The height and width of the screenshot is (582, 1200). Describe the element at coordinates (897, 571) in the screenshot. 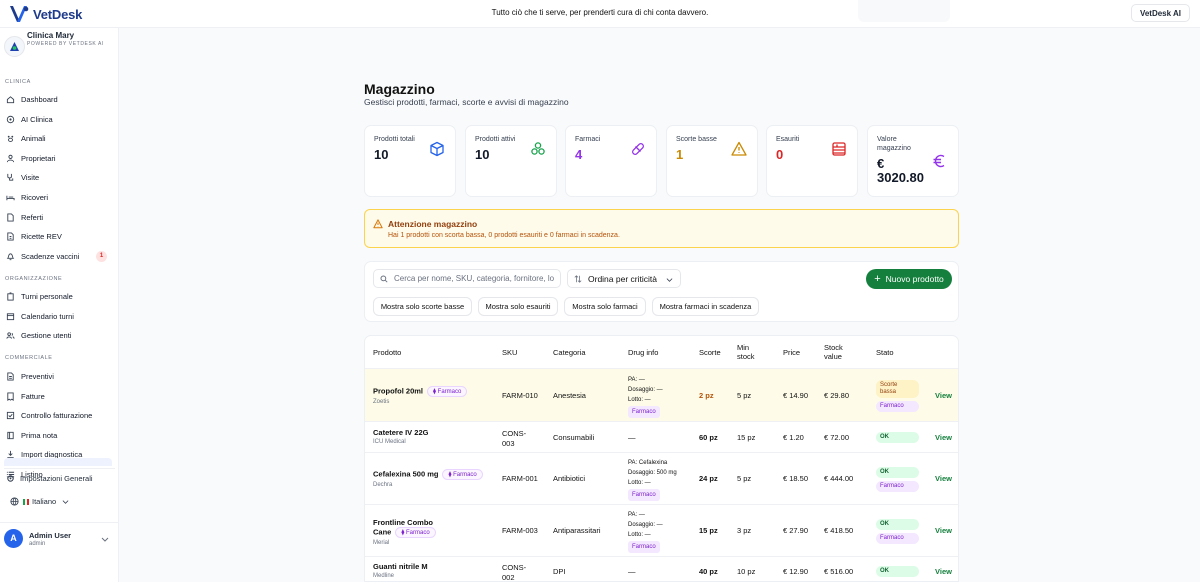

I see `status-cell: OK` at that location.